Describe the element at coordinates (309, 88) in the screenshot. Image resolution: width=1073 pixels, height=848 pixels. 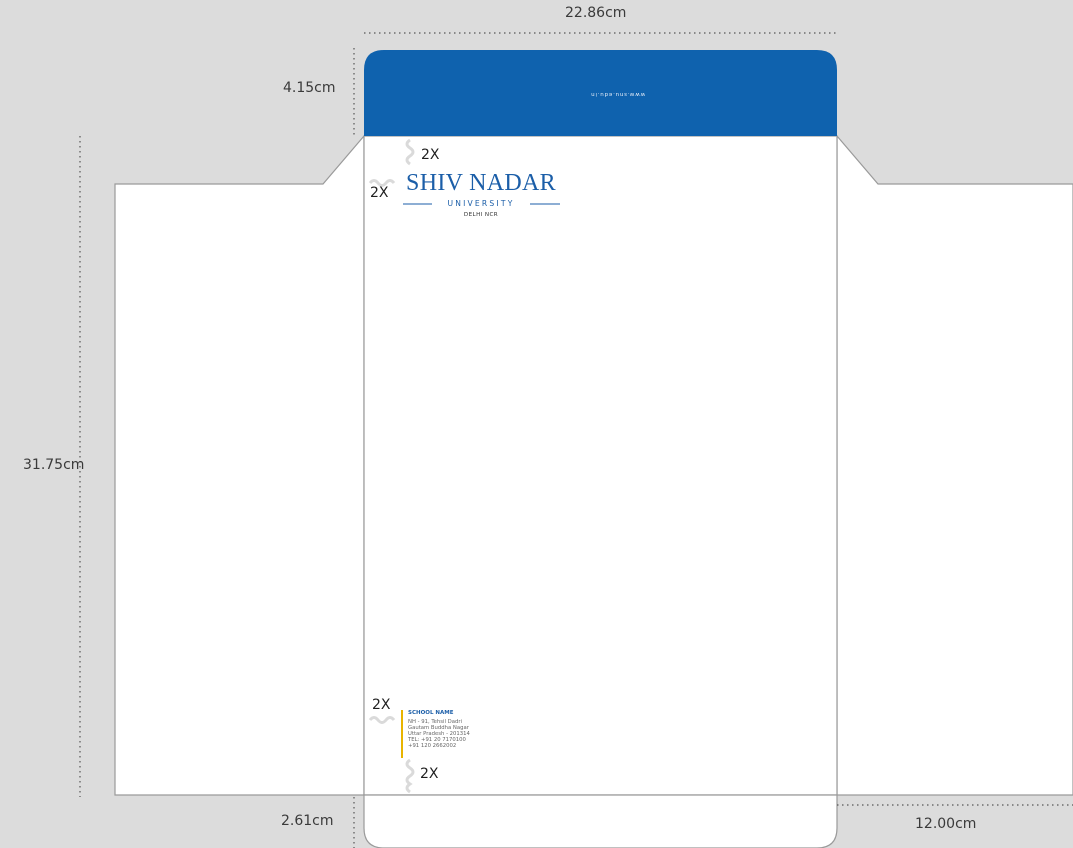
I see `flap-height-label: 4.15cm` at that location.